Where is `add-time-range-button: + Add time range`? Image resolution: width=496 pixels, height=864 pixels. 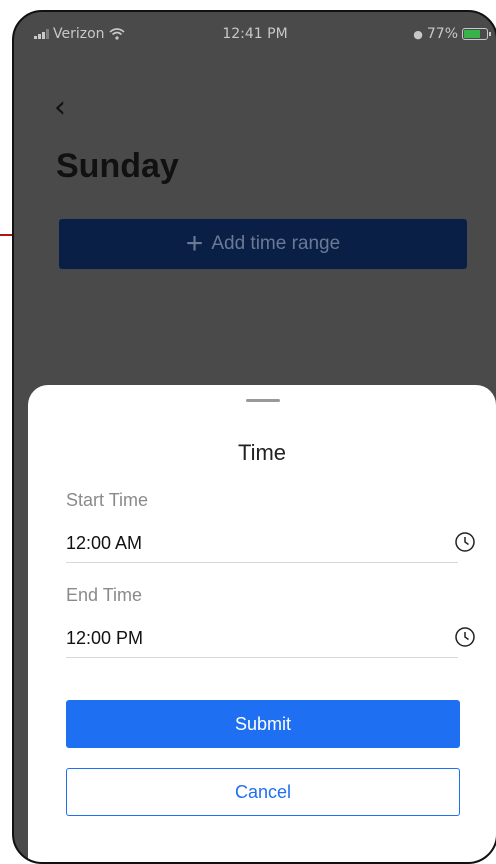
add-time-range-button: + Add time range is located at coordinates (263, 244).